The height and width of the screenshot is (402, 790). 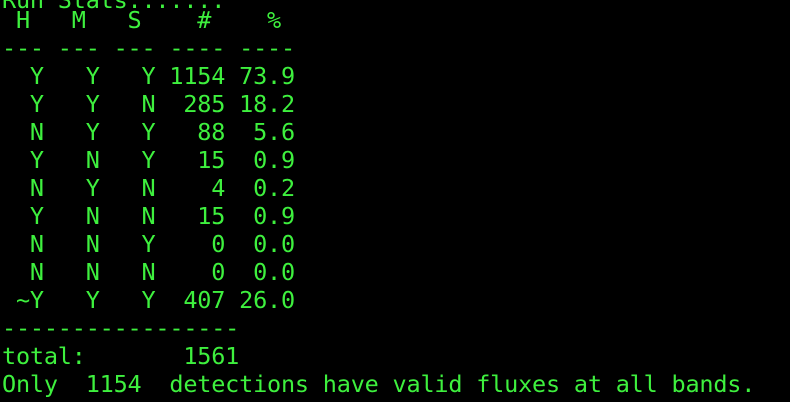 What do you see at coordinates (148, 132) in the screenshot?
I see `table-row: N Y Y 88 5.6` at bounding box center [148, 132].